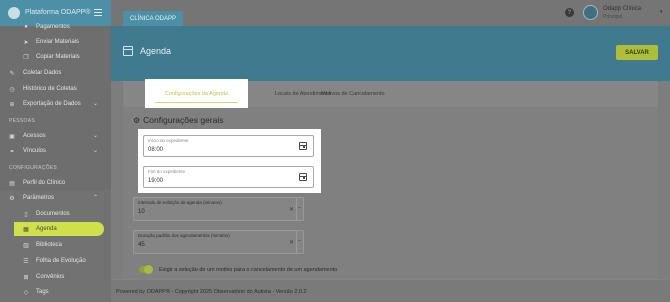  What do you see at coordinates (50, 89) in the screenshot?
I see `sidebar-item-label: Histórico de Coletas` at bounding box center [50, 89].